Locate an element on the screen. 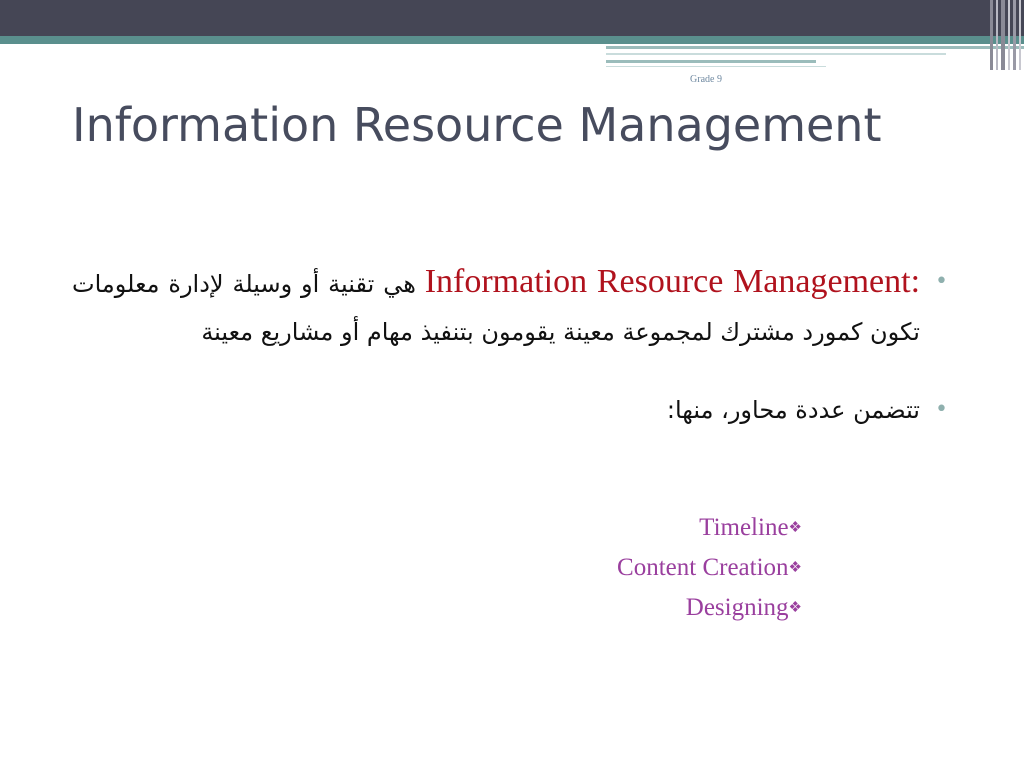  grade-label: Grade 9 is located at coordinates (706, 79).